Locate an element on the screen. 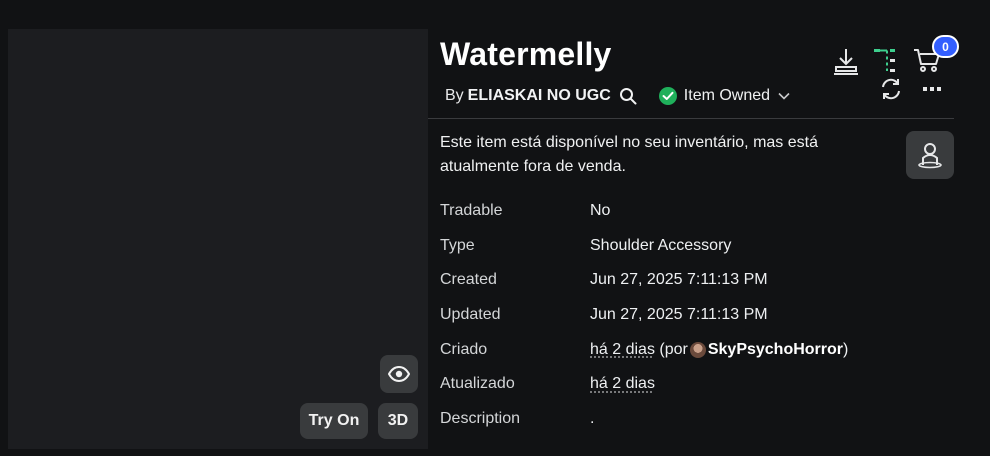 The width and height of the screenshot is (990, 456). item-owned-dropdown: Item Owned is located at coordinates (724, 96).